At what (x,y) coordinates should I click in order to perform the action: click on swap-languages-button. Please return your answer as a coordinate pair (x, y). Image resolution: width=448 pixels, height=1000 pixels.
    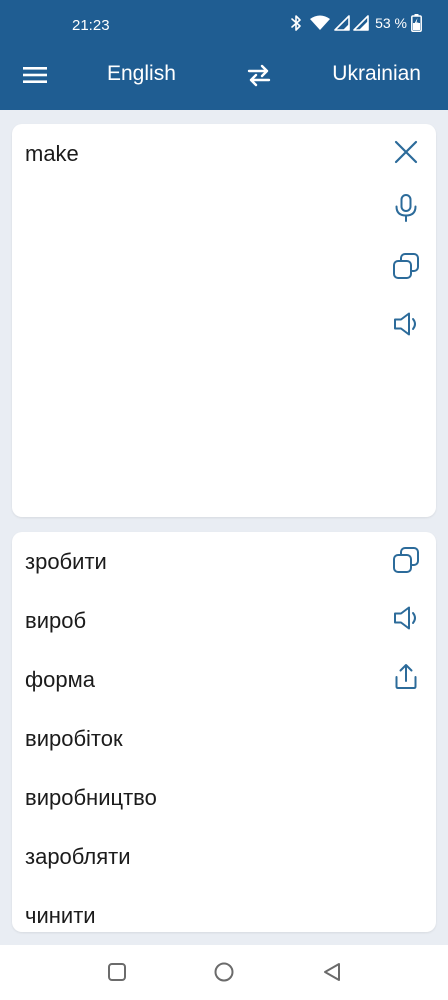
    Looking at the image, I should click on (259, 75).